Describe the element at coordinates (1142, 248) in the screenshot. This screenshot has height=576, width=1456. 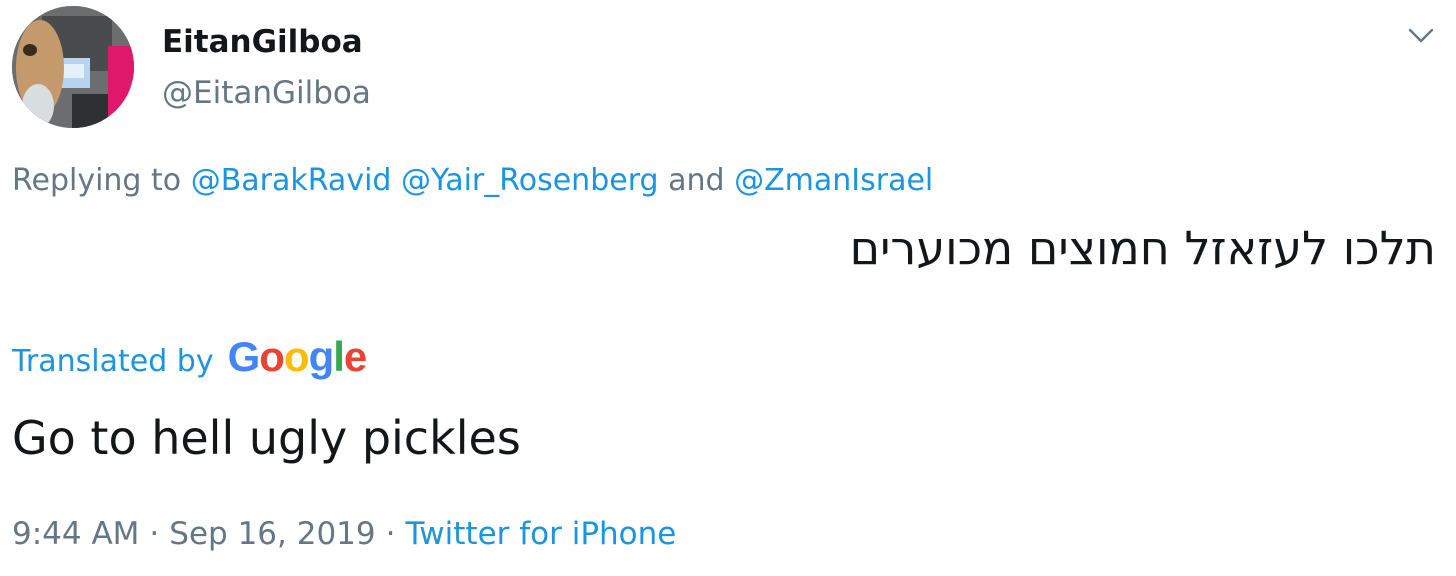
I see `tweet-text: תלכו לעזאזל חמוצים מכוערים` at that location.